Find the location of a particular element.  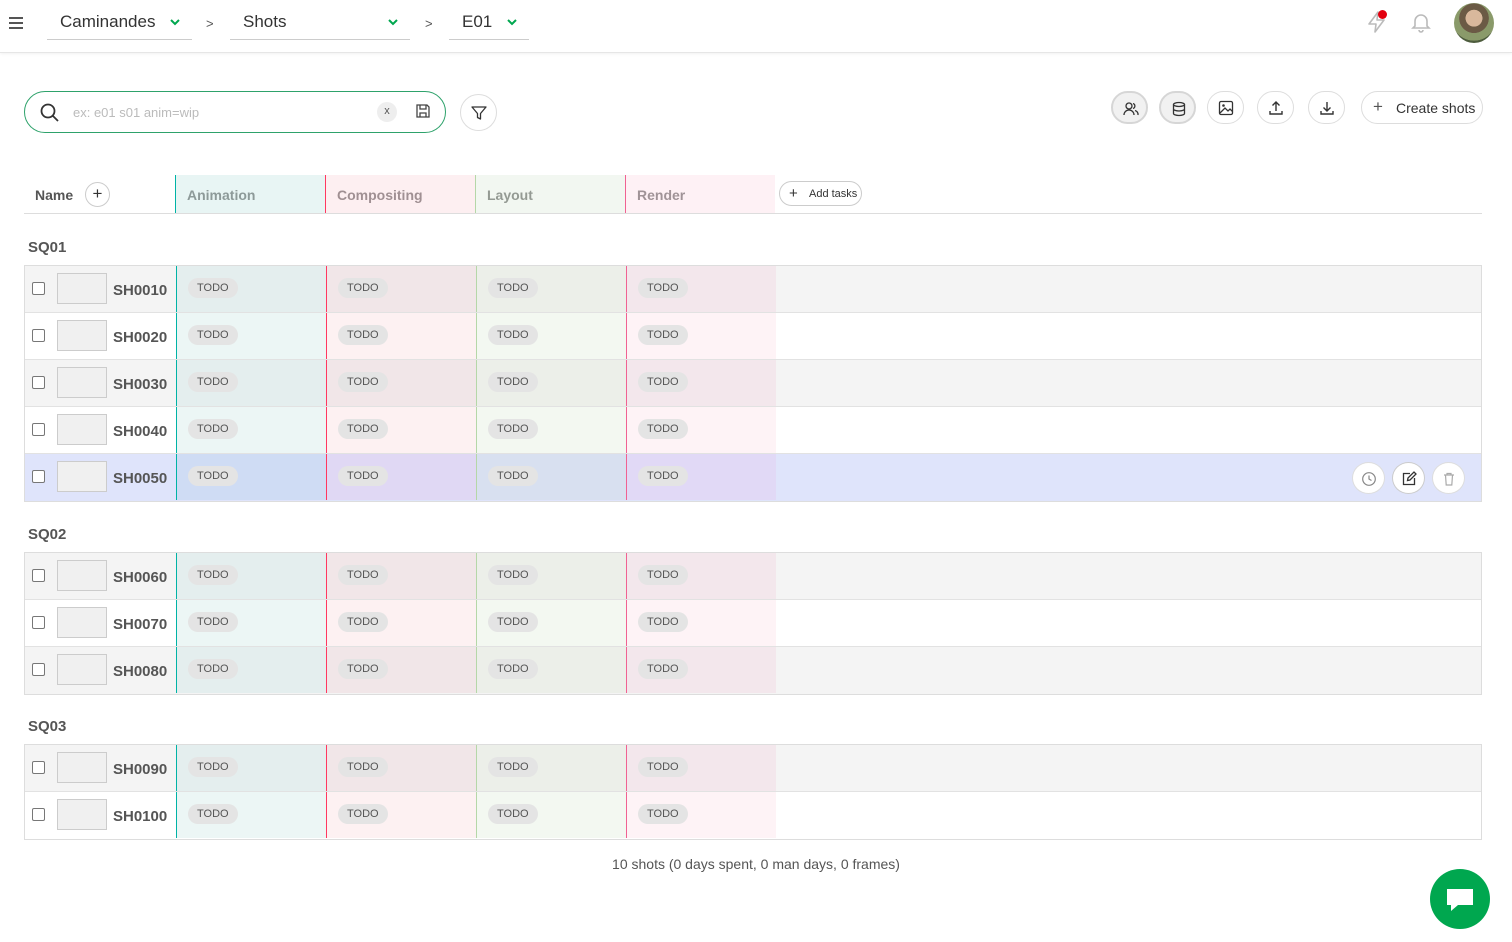

shot-name: SH0020 is located at coordinates (140, 337).